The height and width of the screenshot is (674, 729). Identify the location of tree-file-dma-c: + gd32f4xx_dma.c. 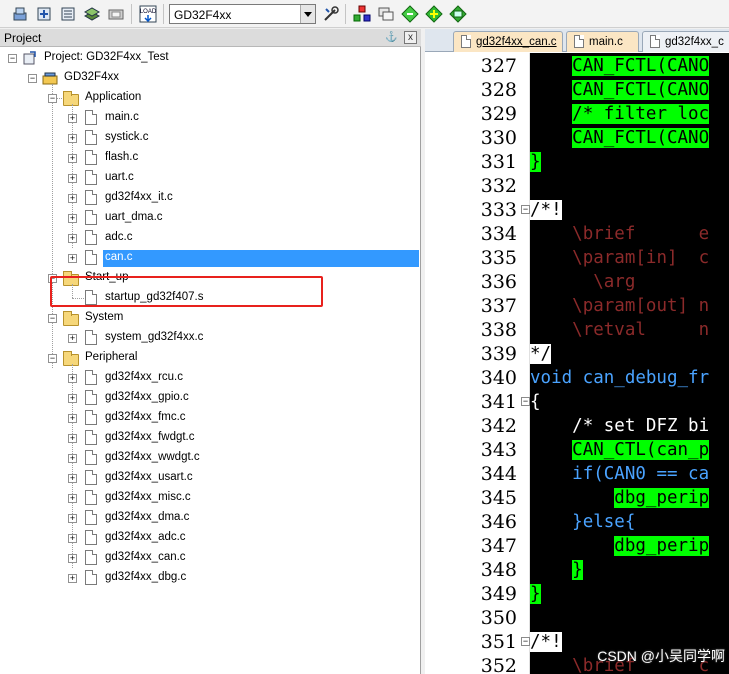
(210, 518).